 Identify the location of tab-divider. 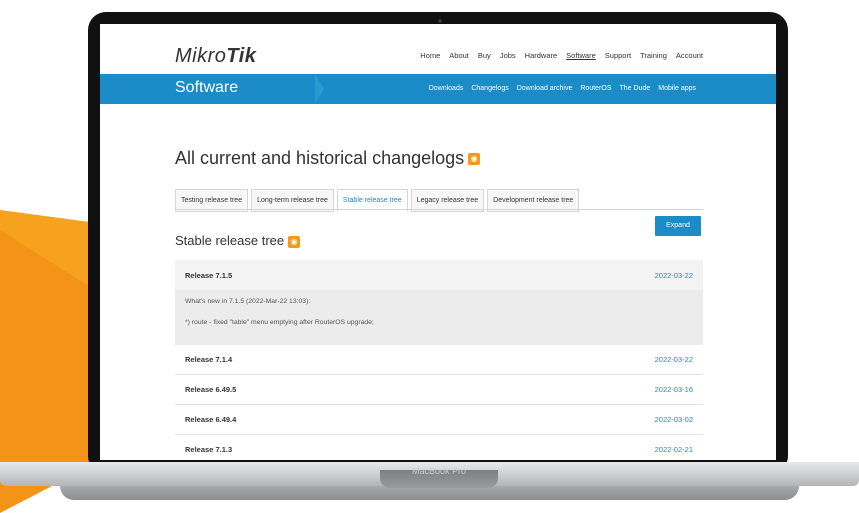
(439, 209).